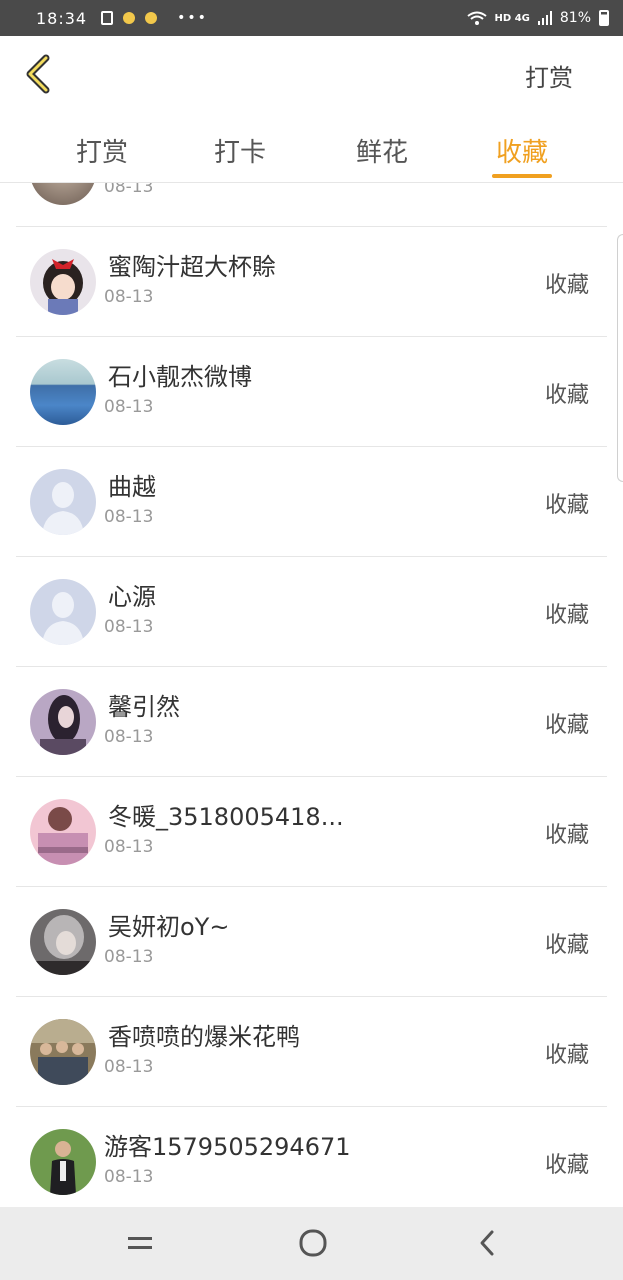 This screenshot has width=623, height=1280. Describe the element at coordinates (63, 832) in the screenshot. I see `pink-avatar` at that location.